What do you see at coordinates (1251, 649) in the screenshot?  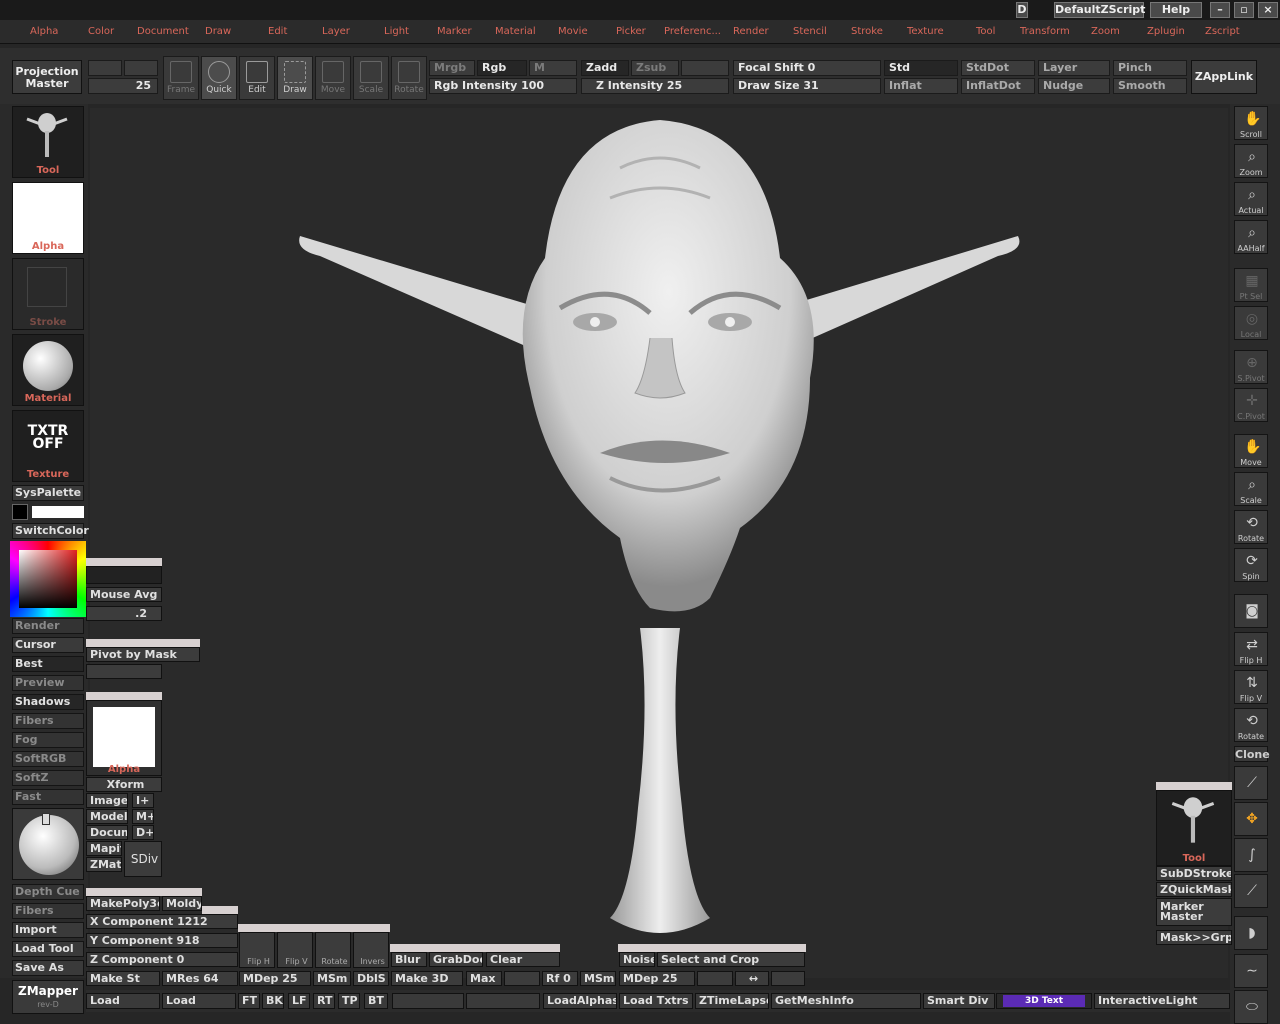 I see `flip-h-view-button: ⇄ Flip H` at bounding box center [1251, 649].